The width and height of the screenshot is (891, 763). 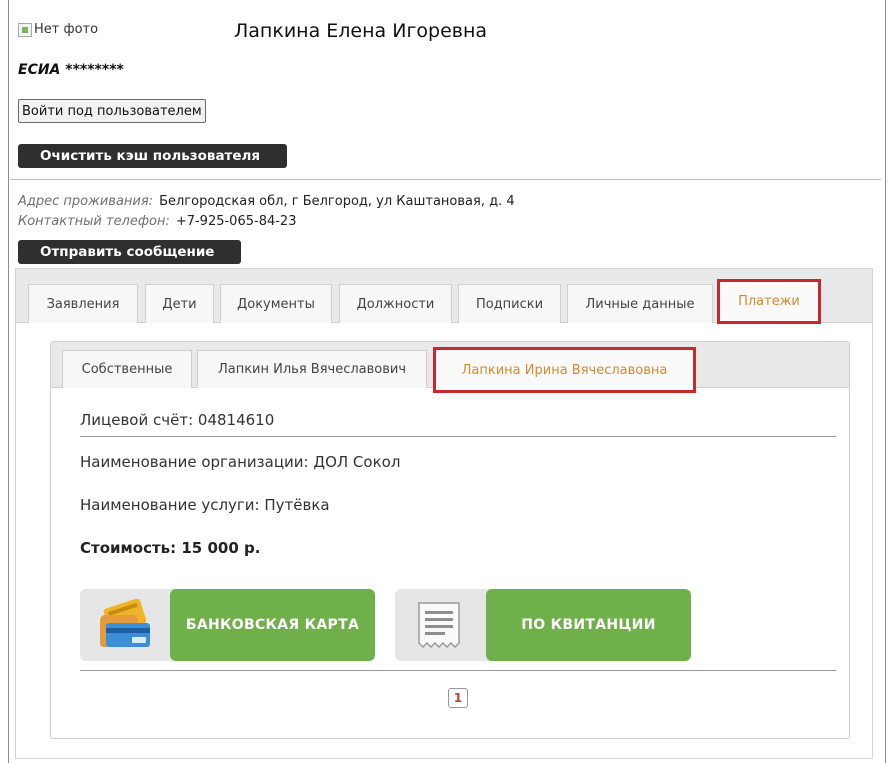 I want to click on pay-by-card-button: БАНКОВСКАЯ КАРТА, so click(x=272, y=625).